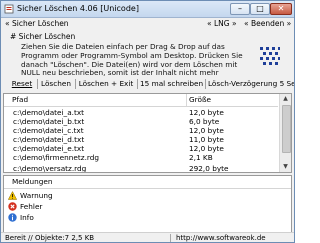  What do you see at coordinates (78, 8) in the screenshot?
I see `window-title: Sicher Löschen 4.06 [Unicode]` at bounding box center [78, 8].